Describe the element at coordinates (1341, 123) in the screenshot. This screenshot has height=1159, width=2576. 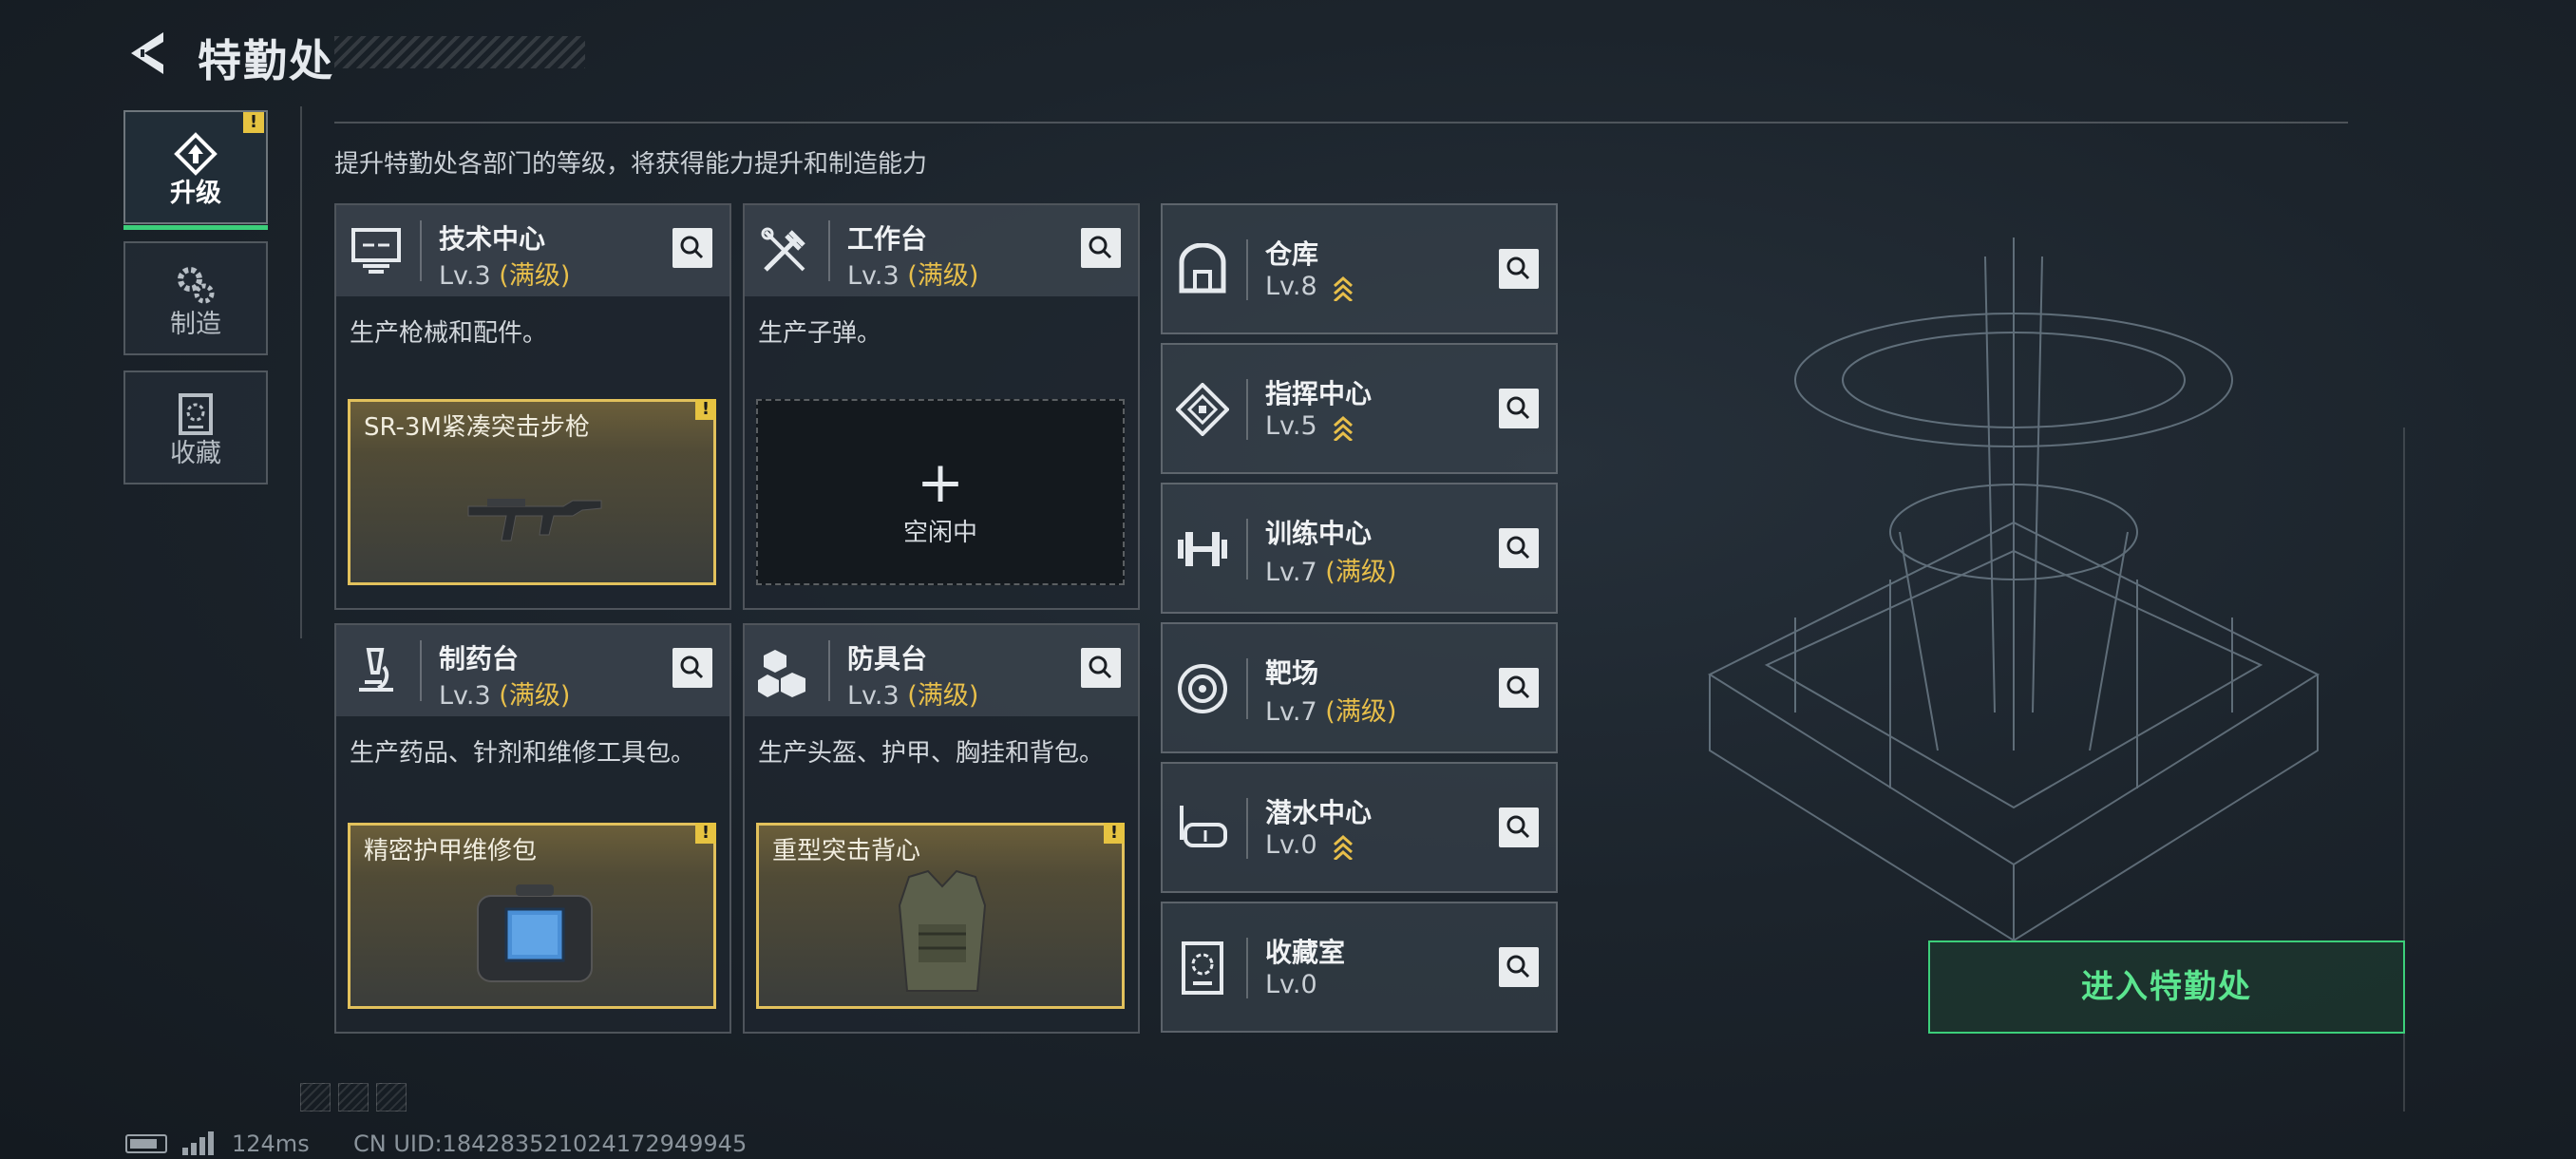
I see `header-divider` at that location.